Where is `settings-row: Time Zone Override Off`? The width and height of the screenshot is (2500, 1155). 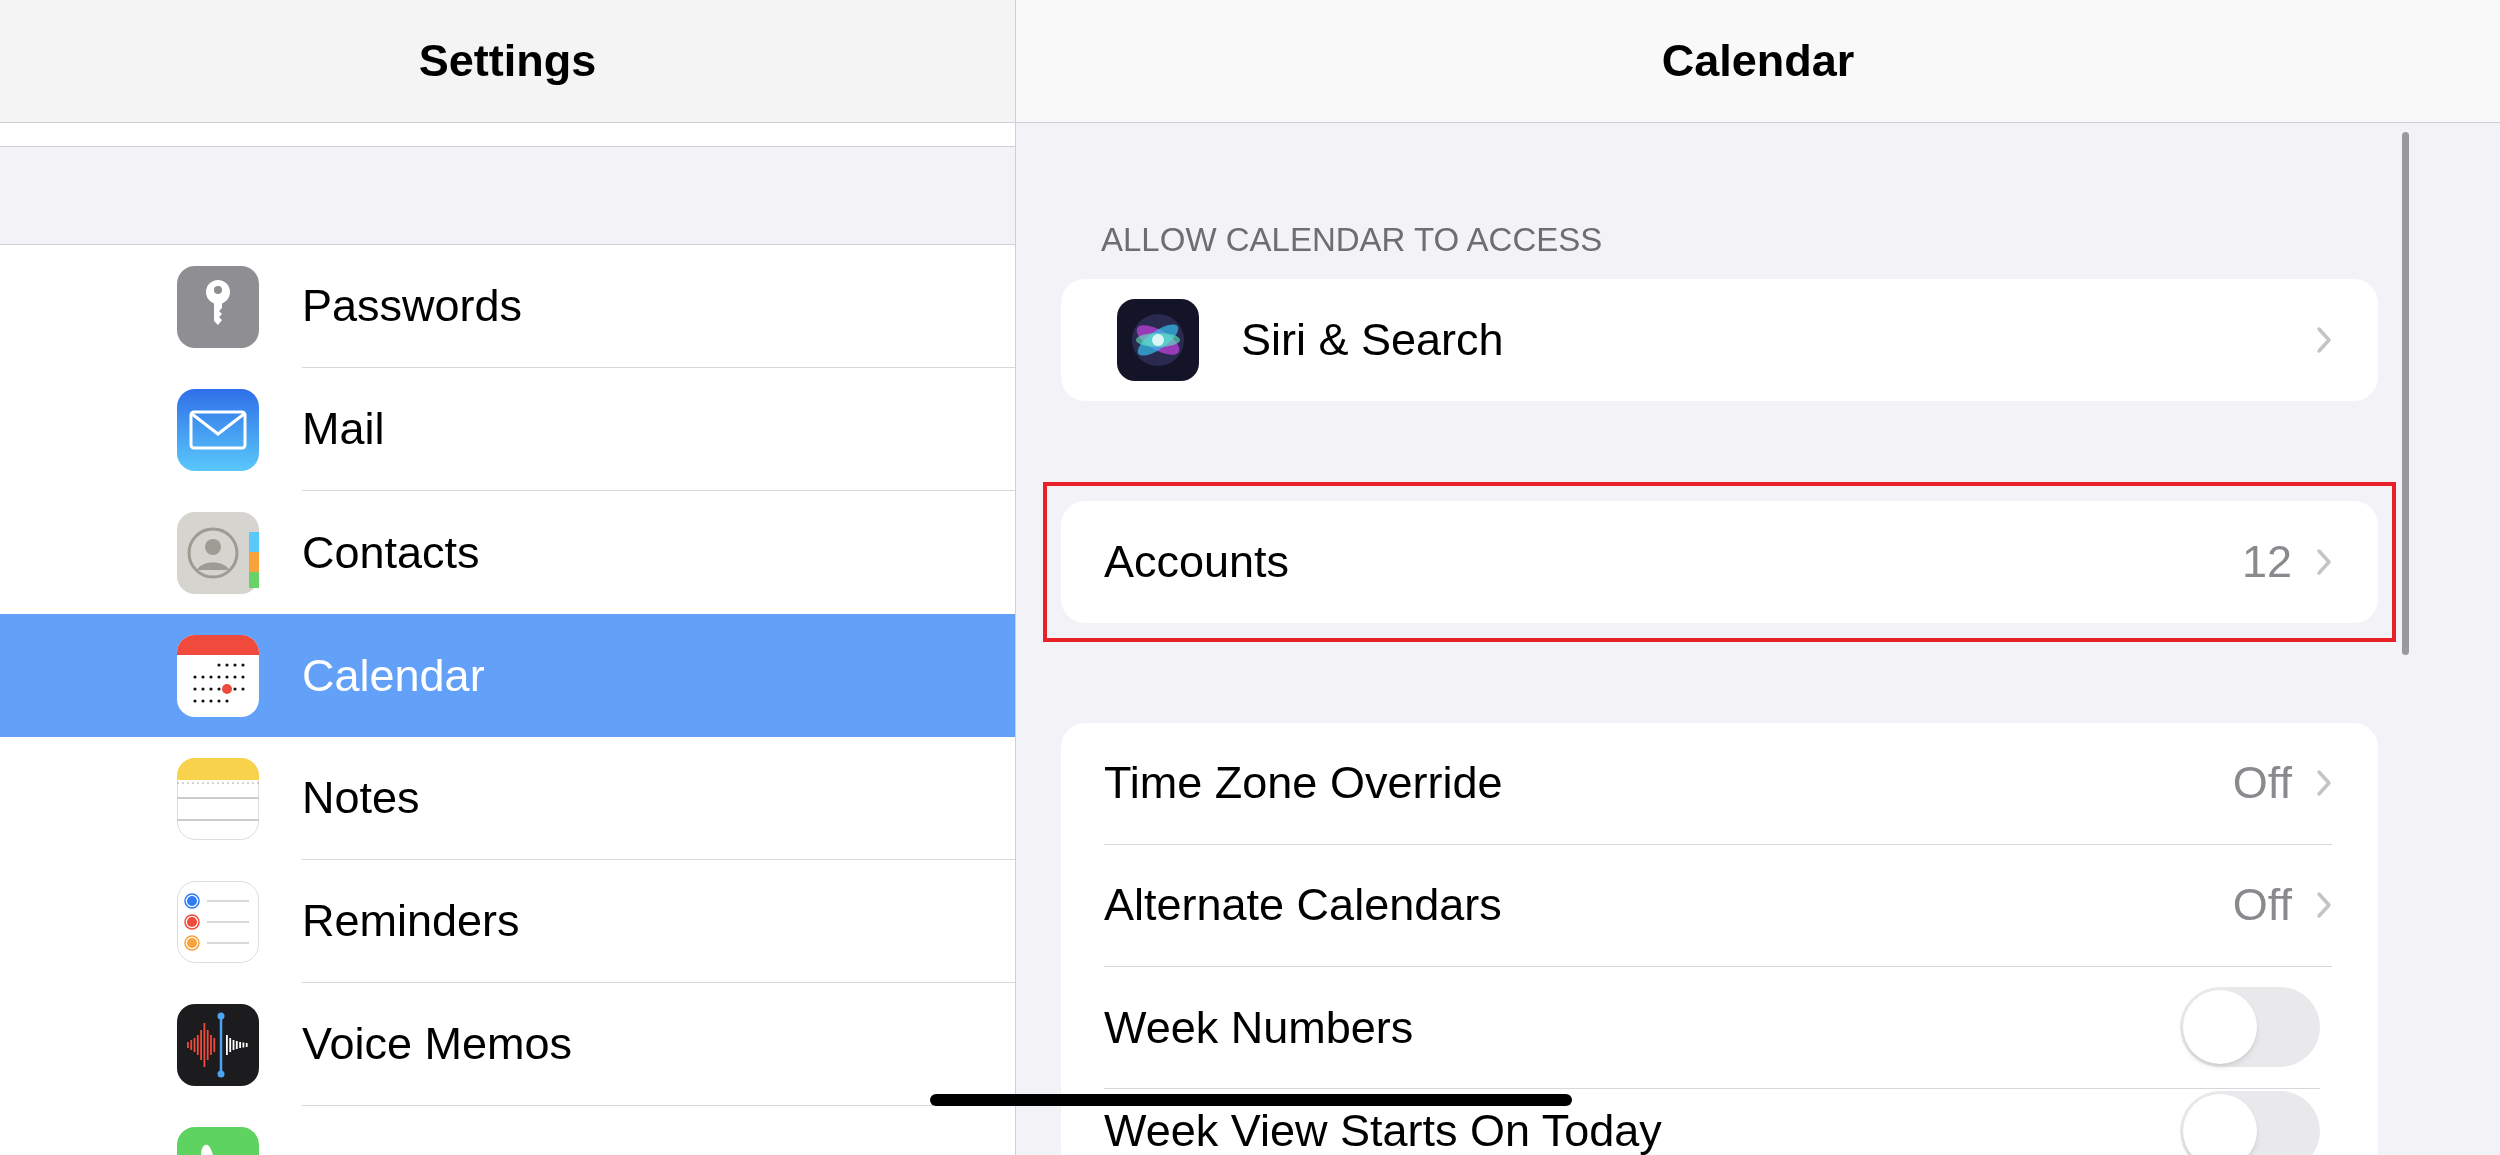
settings-row: Time Zone Override Off is located at coordinates (1719, 783).